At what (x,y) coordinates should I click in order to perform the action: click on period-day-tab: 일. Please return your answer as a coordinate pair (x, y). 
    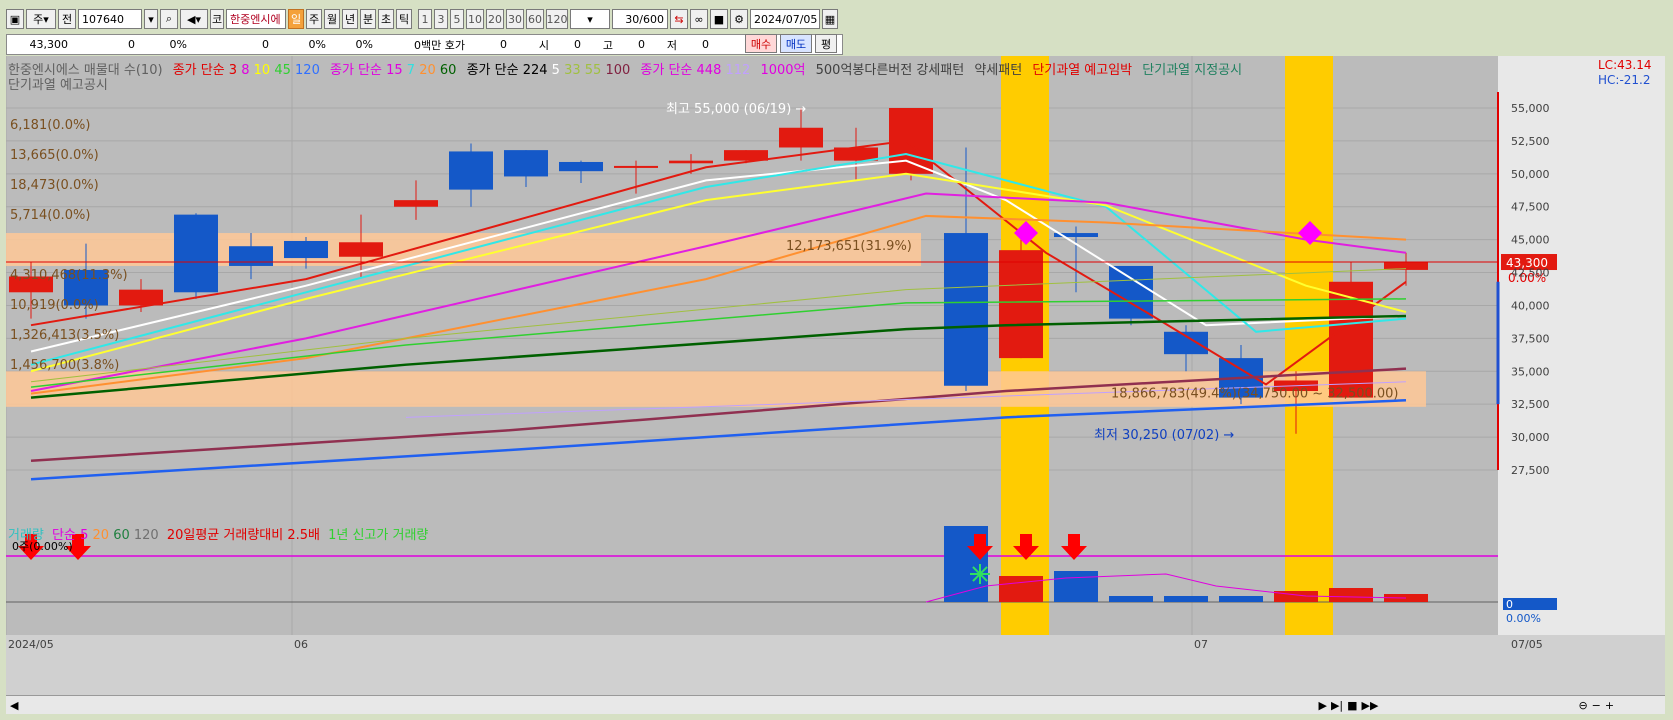
    Looking at the image, I should click on (296, 19).